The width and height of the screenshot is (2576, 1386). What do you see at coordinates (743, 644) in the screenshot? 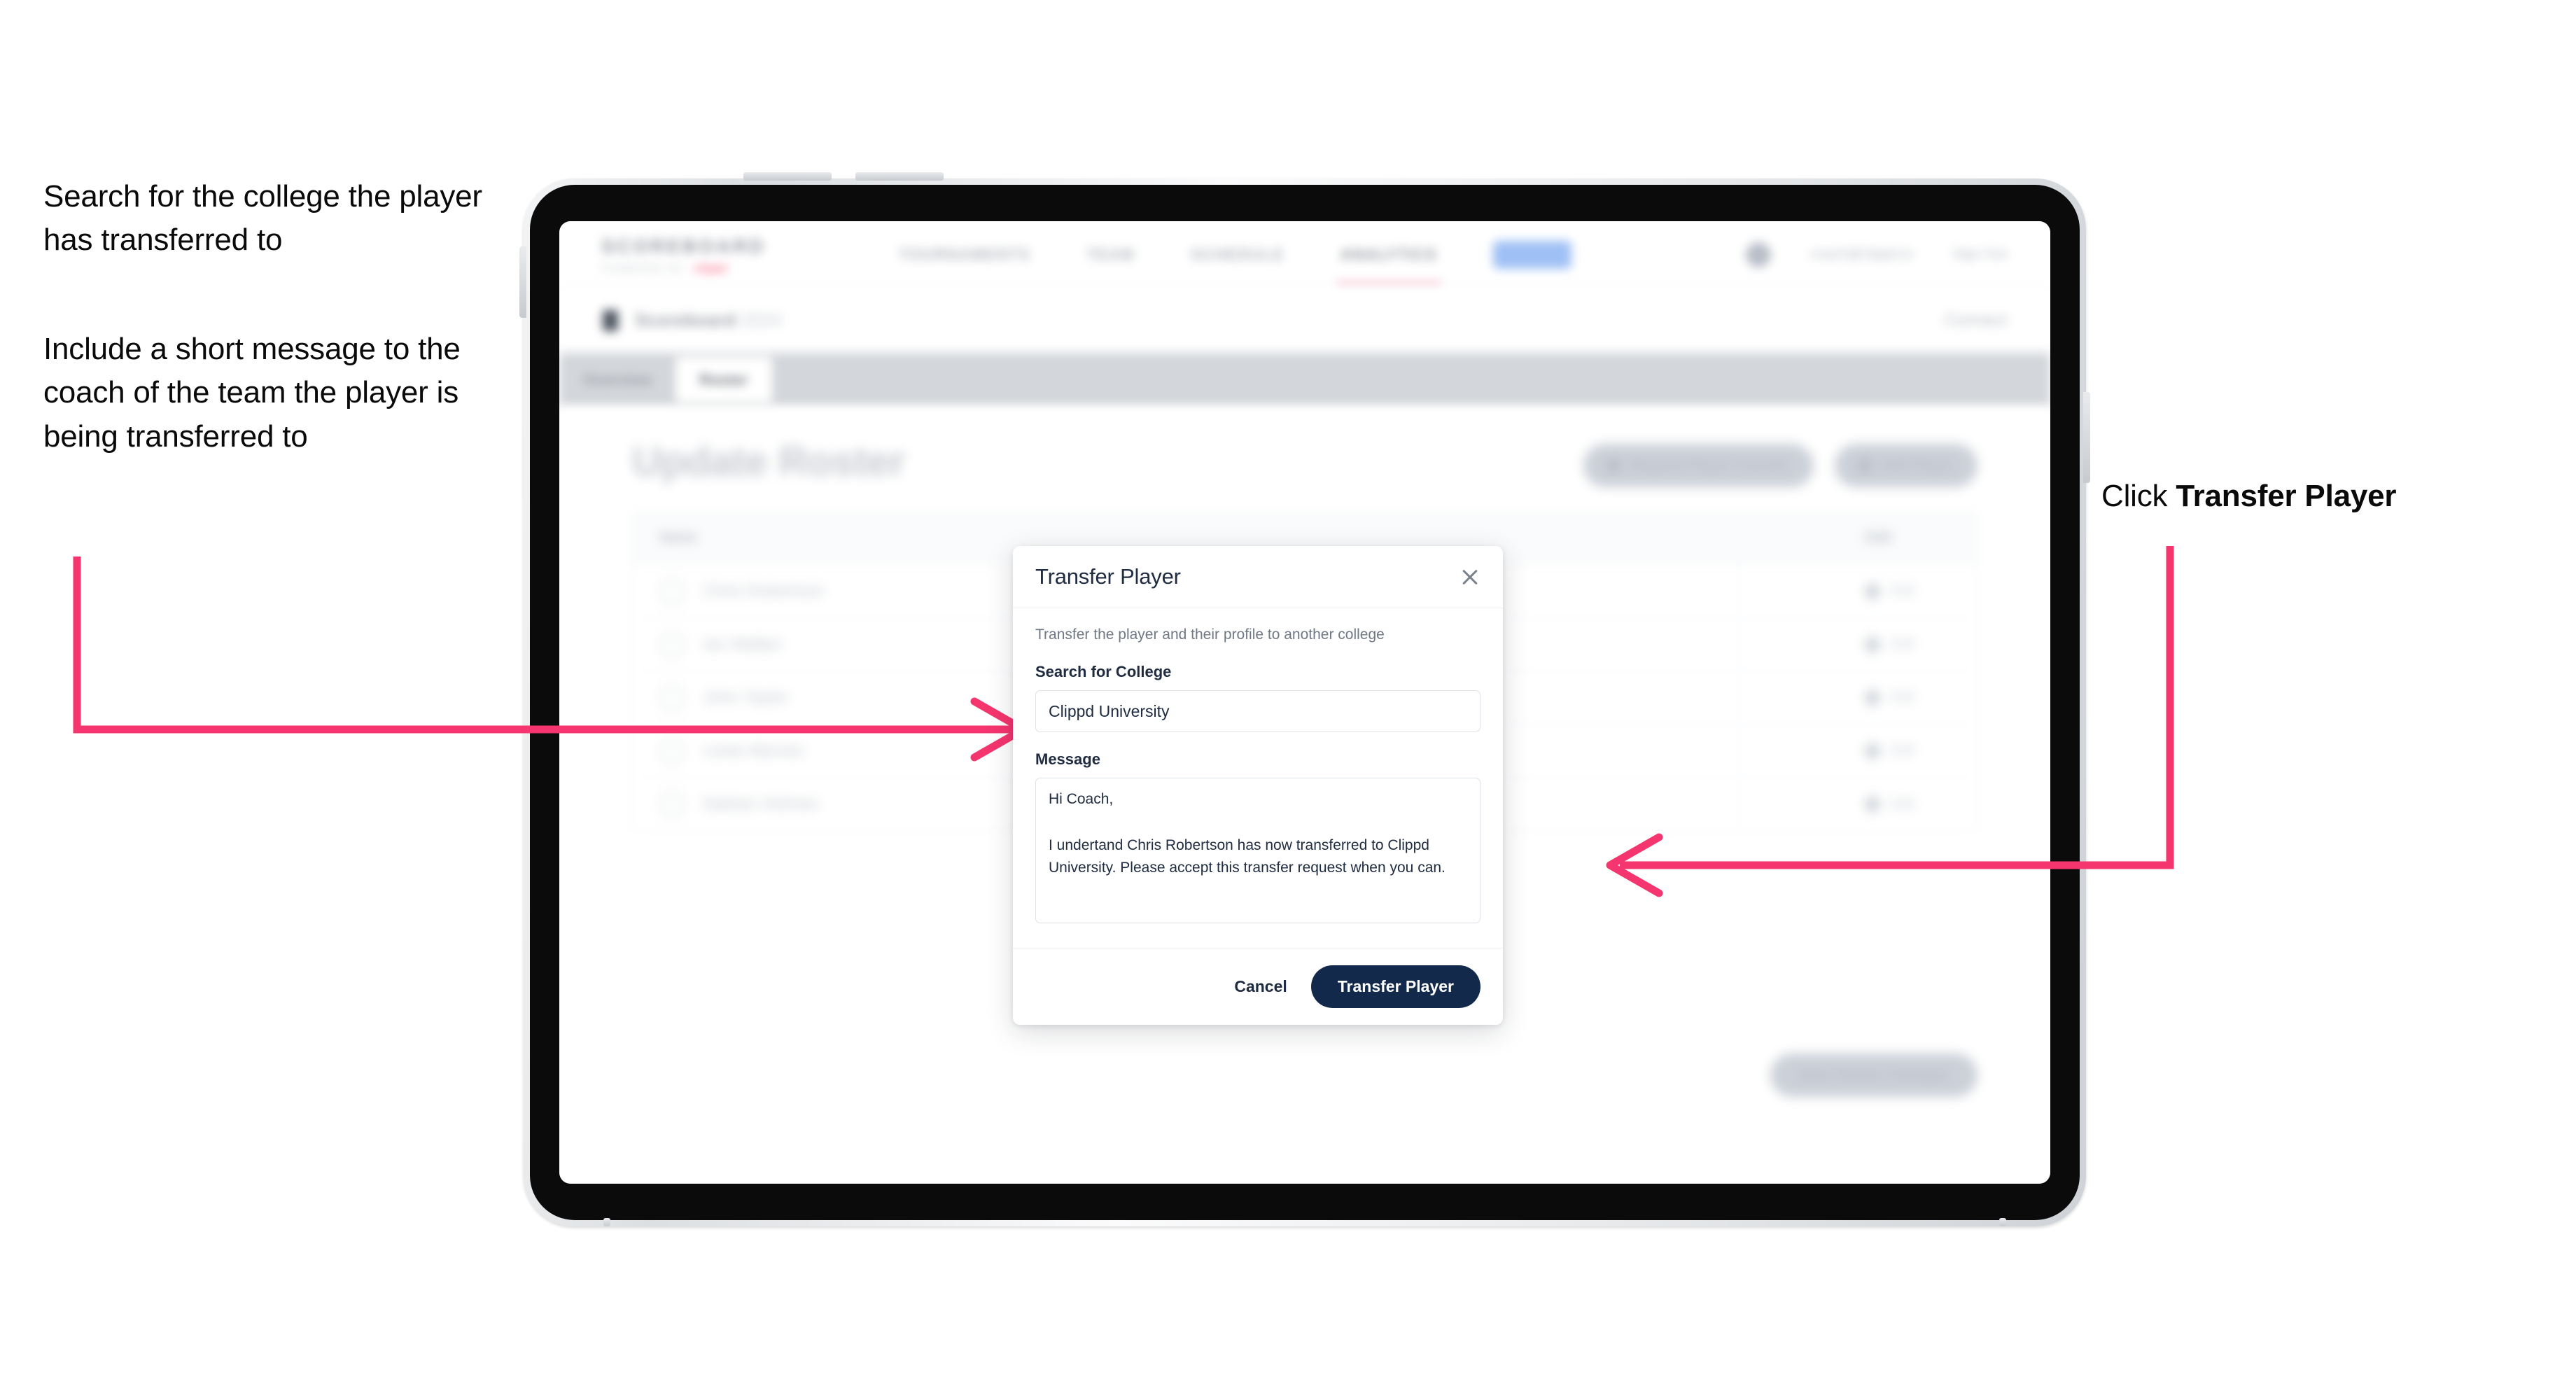
I see `player-name: Ian Walker` at bounding box center [743, 644].